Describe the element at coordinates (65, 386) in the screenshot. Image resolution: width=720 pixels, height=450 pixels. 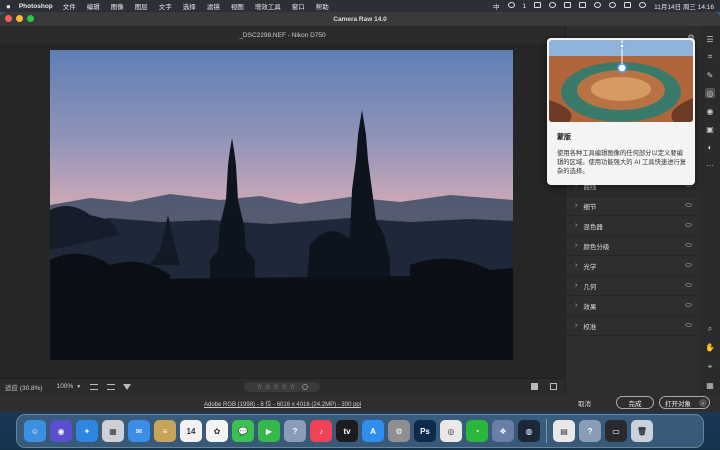
I see `zoom-percent: 100%` at that location.